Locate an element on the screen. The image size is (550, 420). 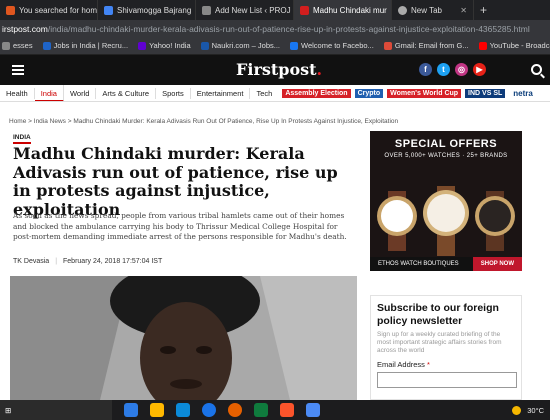
pill-crypto: Crypto is located at coordinates (369, 93).